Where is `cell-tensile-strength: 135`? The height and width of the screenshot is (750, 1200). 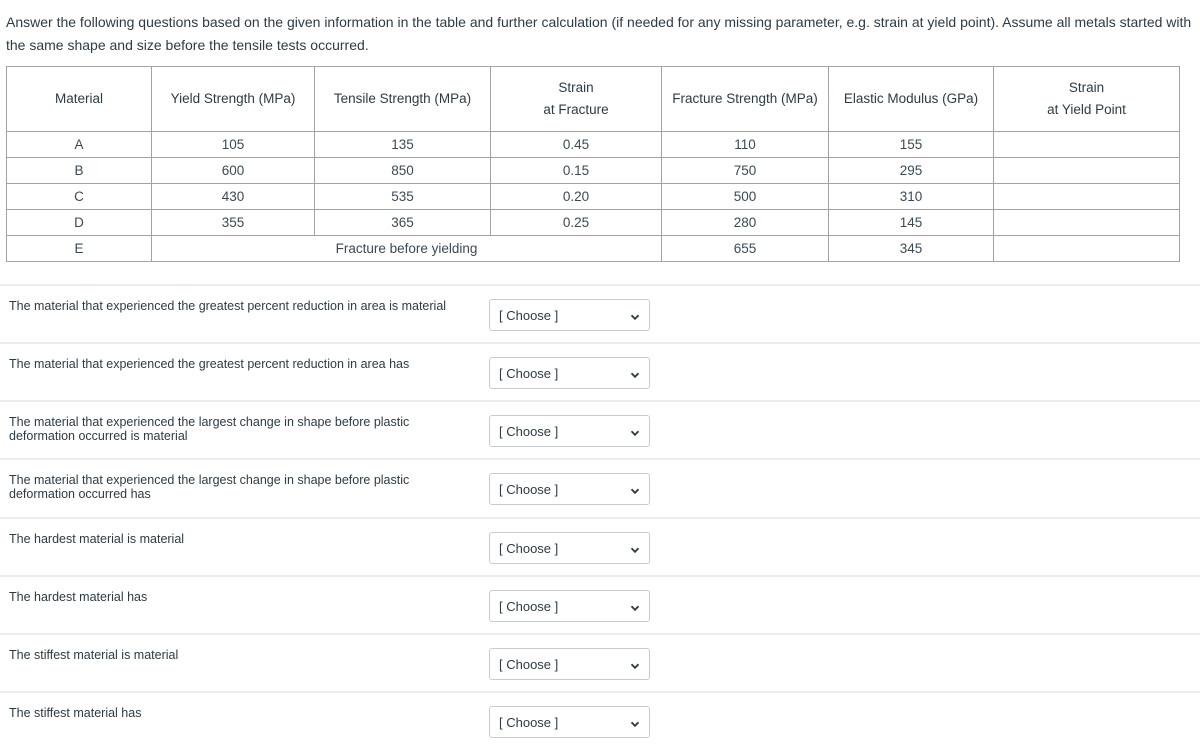
cell-tensile-strength: 135 is located at coordinates (402, 144).